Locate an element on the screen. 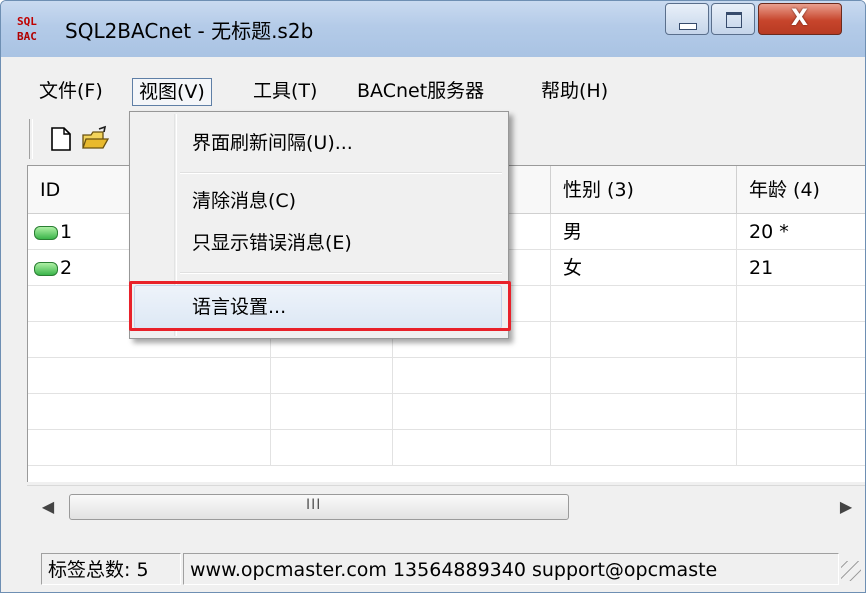  left-margin is located at coordinates (14, 352).